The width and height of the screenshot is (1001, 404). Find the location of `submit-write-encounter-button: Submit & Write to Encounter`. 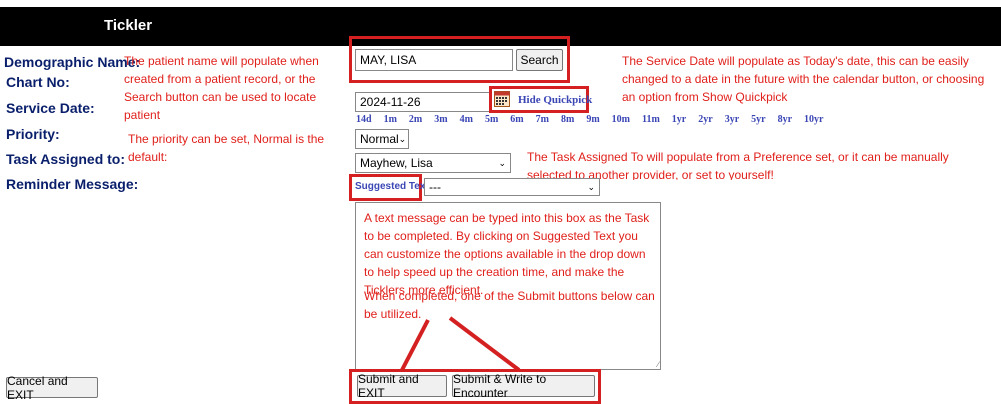

submit-write-encounter-button: Submit & Write to Encounter is located at coordinates (523, 386).